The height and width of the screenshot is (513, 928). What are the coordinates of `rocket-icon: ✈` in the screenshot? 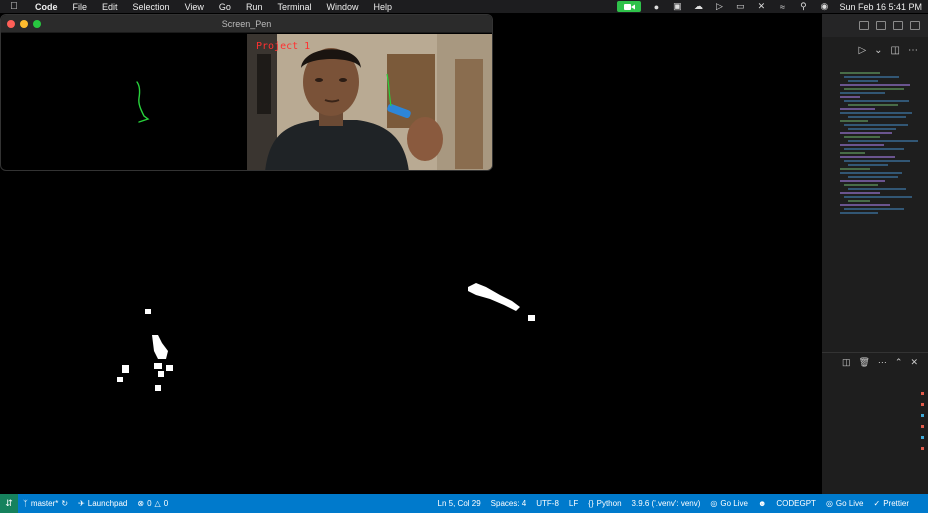 It's located at (81, 503).